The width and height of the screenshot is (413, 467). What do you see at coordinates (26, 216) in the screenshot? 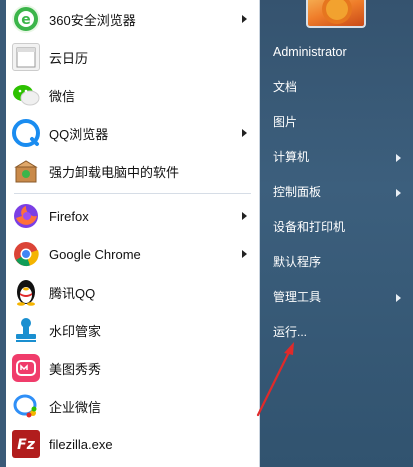
I see `firefox-icon` at bounding box center [26, 216].